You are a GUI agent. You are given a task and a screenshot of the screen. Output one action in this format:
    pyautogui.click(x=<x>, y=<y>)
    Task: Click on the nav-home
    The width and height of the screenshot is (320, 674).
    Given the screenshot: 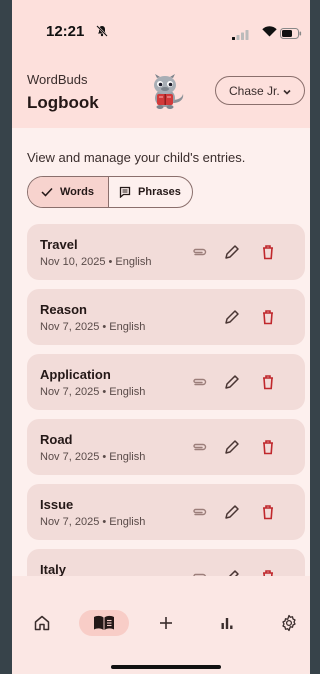 What is the action you would take?
    pyautogui.click(x=42, y=623)
    